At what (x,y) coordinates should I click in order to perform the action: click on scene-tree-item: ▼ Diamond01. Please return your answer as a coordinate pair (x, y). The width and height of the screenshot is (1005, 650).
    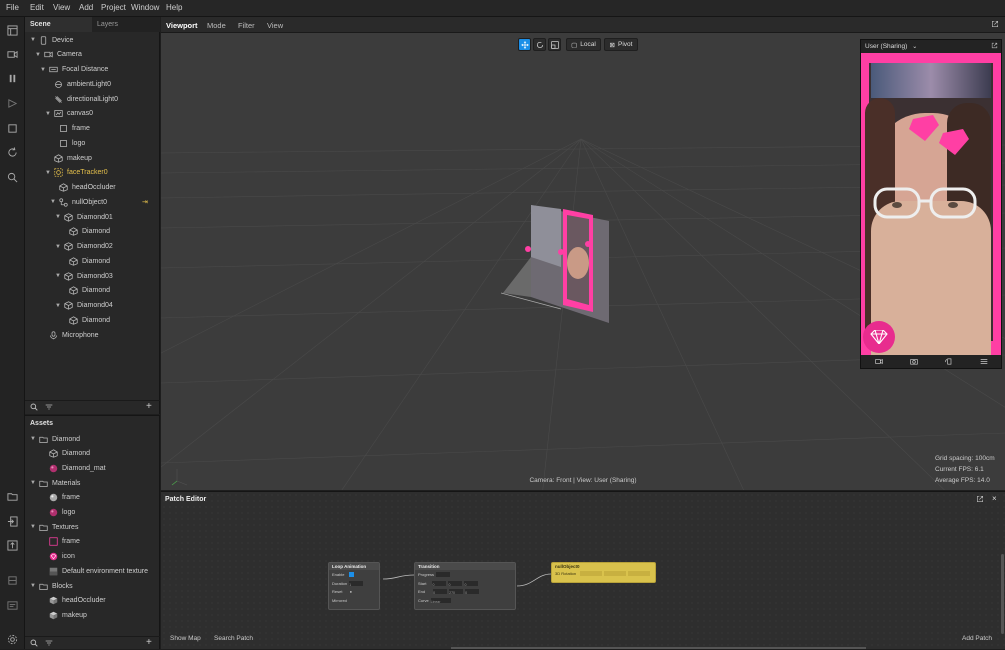
    Looking at the image, I should click on (84, 217).